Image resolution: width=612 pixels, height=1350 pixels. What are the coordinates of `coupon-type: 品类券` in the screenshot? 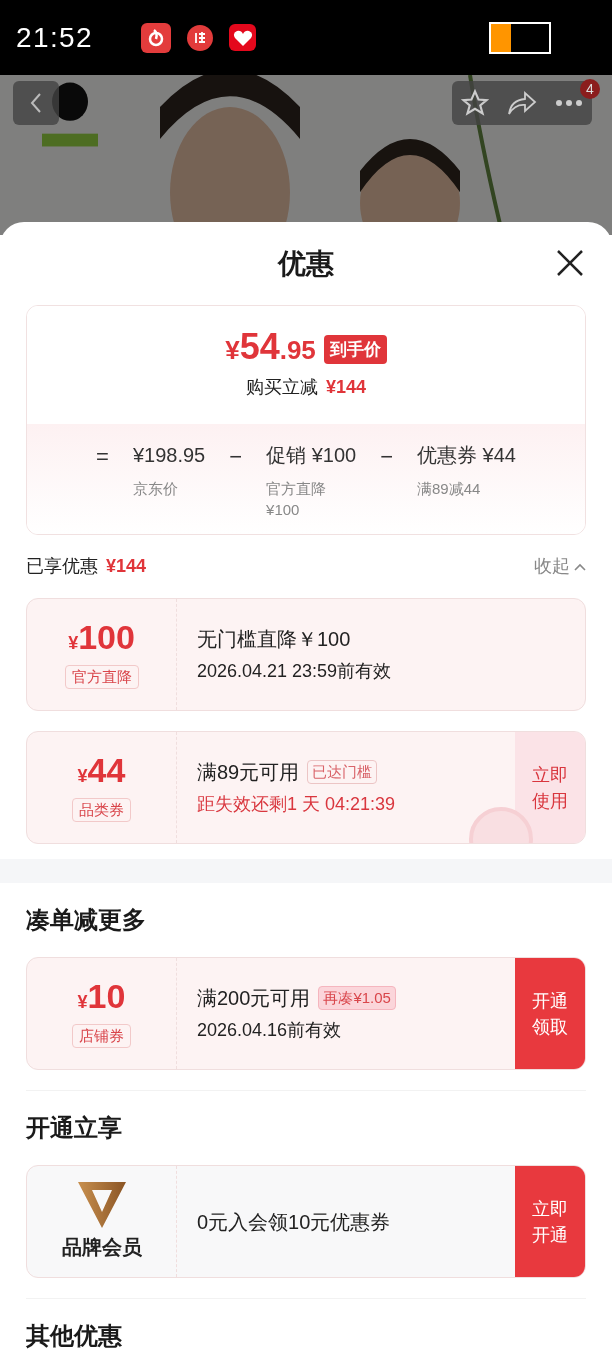 It's located at (101, 810).